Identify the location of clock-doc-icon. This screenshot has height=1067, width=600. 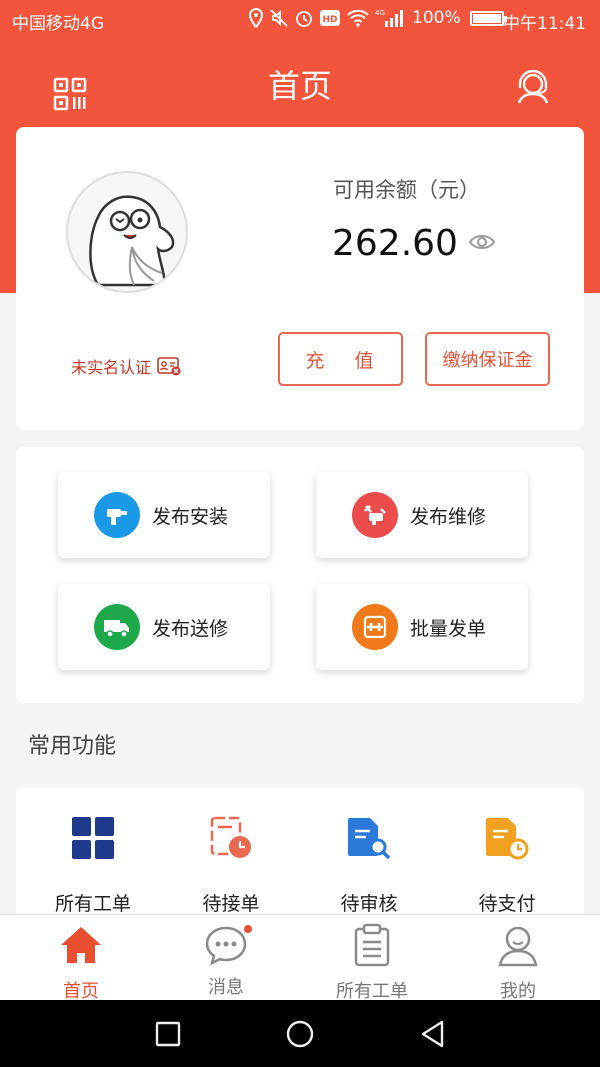
(230, 837).